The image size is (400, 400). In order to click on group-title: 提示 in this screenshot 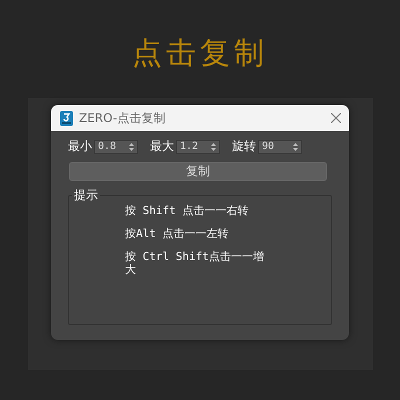, I will do `click(86, 195)`.